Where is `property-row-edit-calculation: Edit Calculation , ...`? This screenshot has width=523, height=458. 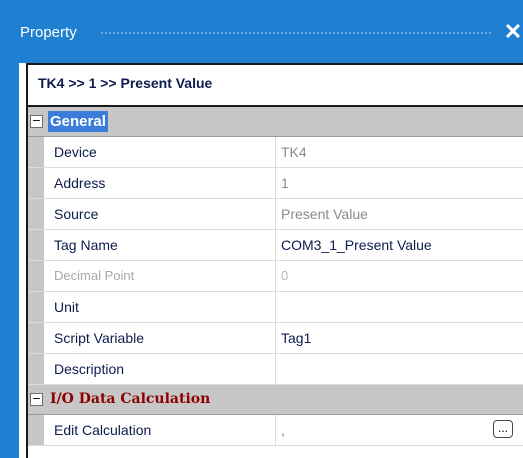
property-row-edit-calculation: Edit Calculation , ... is located at coordinates (275, 430).